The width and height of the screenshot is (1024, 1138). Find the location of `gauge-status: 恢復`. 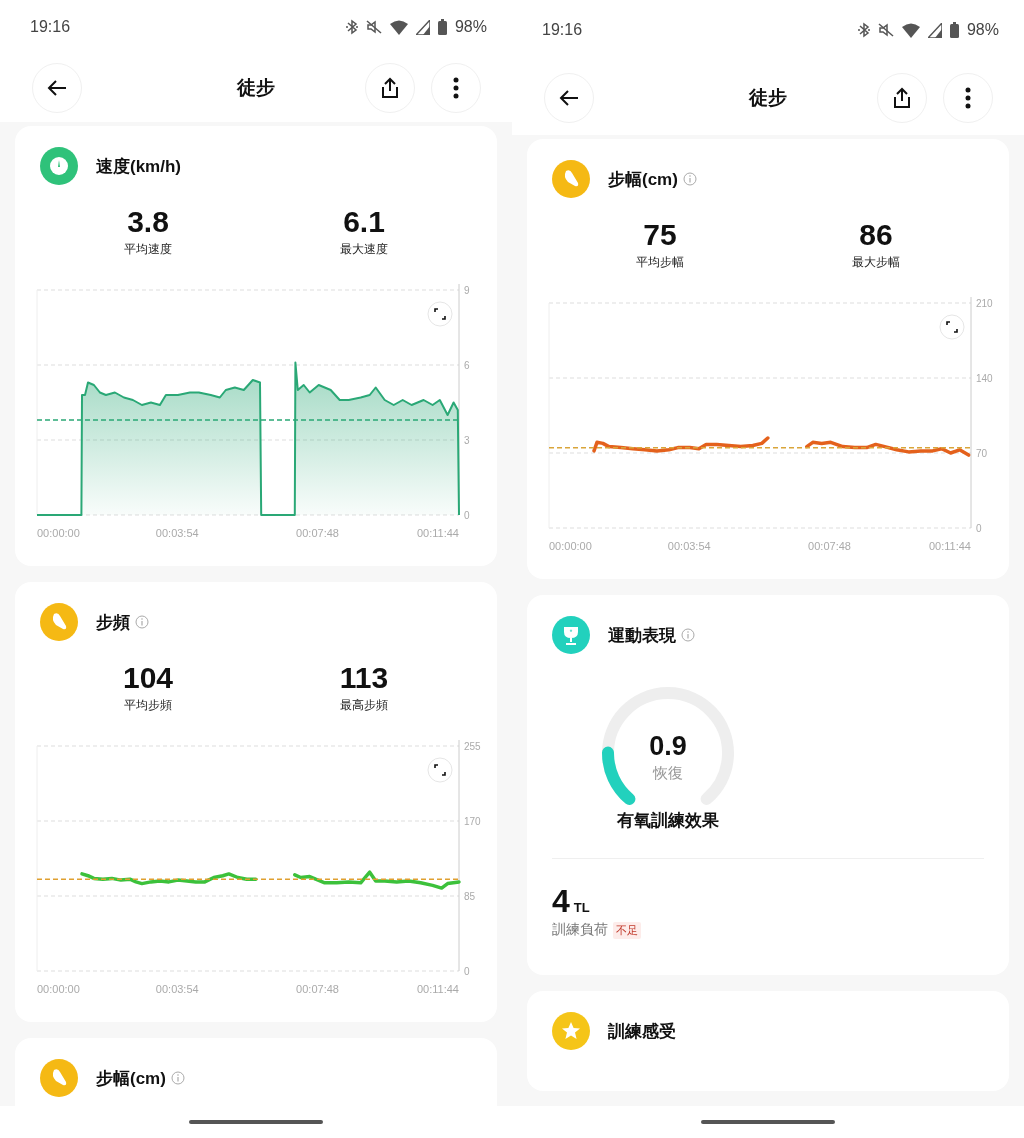

gauge-status: 恢復 is located at coordinates (668, 772).